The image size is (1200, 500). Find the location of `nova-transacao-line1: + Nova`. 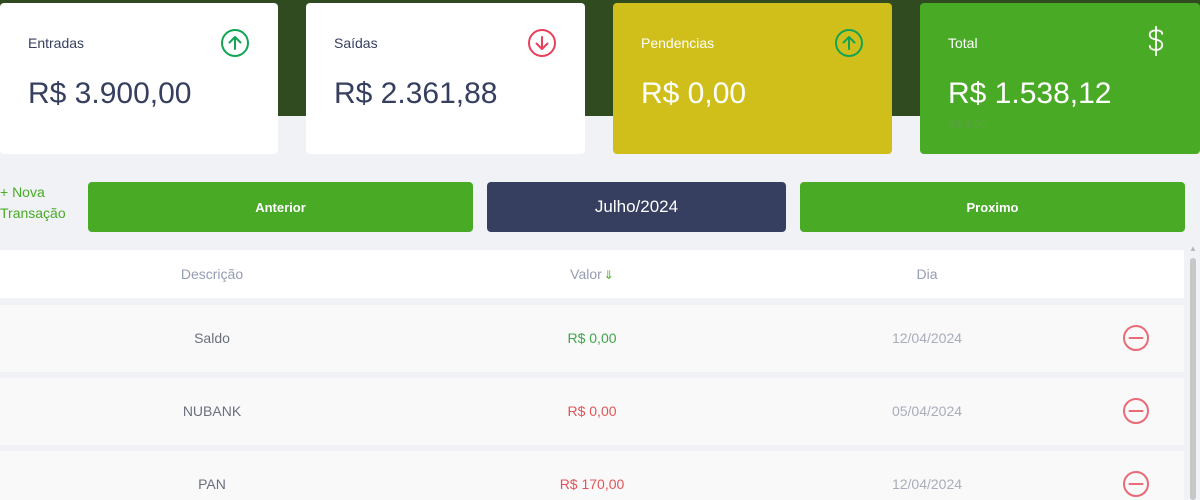

nova-transacao-line1: + Nova is located at coordinates (22, 192).